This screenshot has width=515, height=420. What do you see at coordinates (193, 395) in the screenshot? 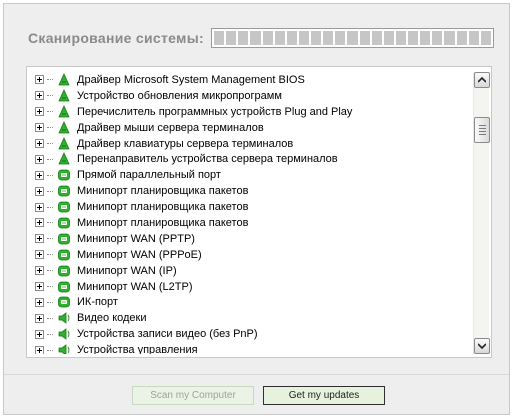
I see `scan-computer-button: Scan my Computer` at bounding box center [193, 395].